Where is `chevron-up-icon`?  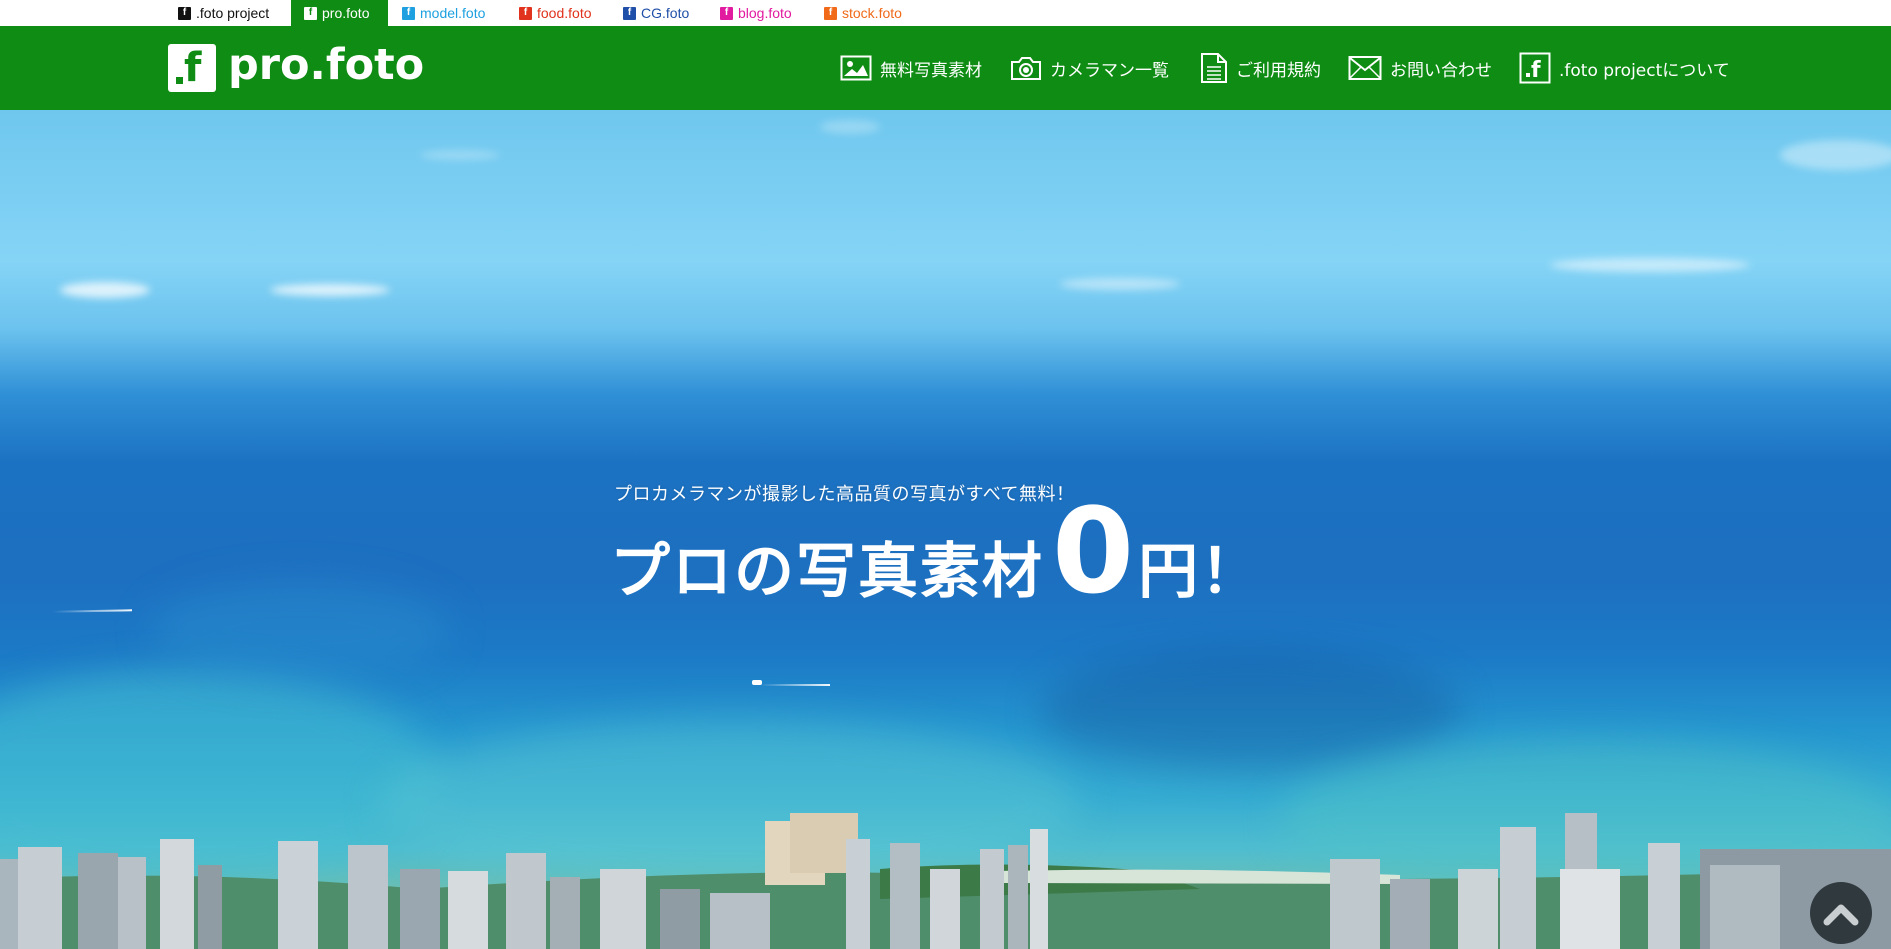
chevron-up-icon is located at coordinates (1841, 915).